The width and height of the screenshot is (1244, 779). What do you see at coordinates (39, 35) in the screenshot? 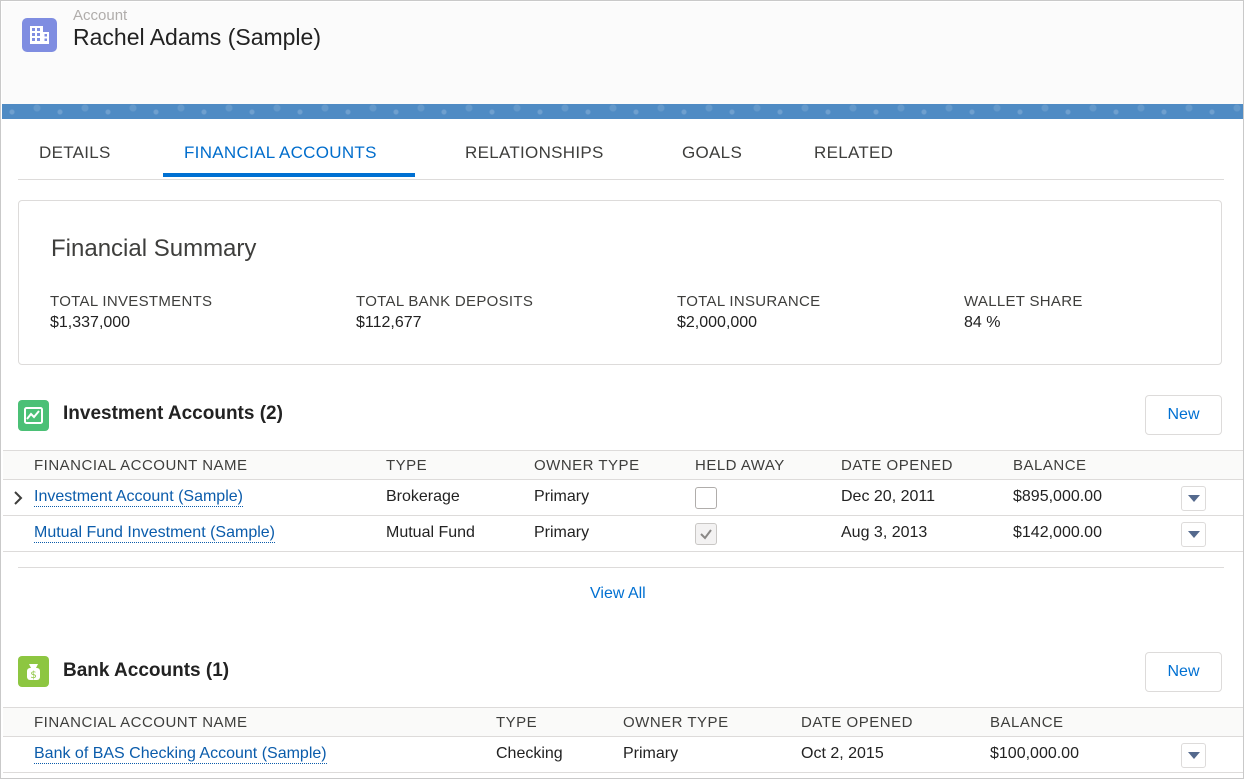
I see `account-building-icon` at bounding box center [39, 35].